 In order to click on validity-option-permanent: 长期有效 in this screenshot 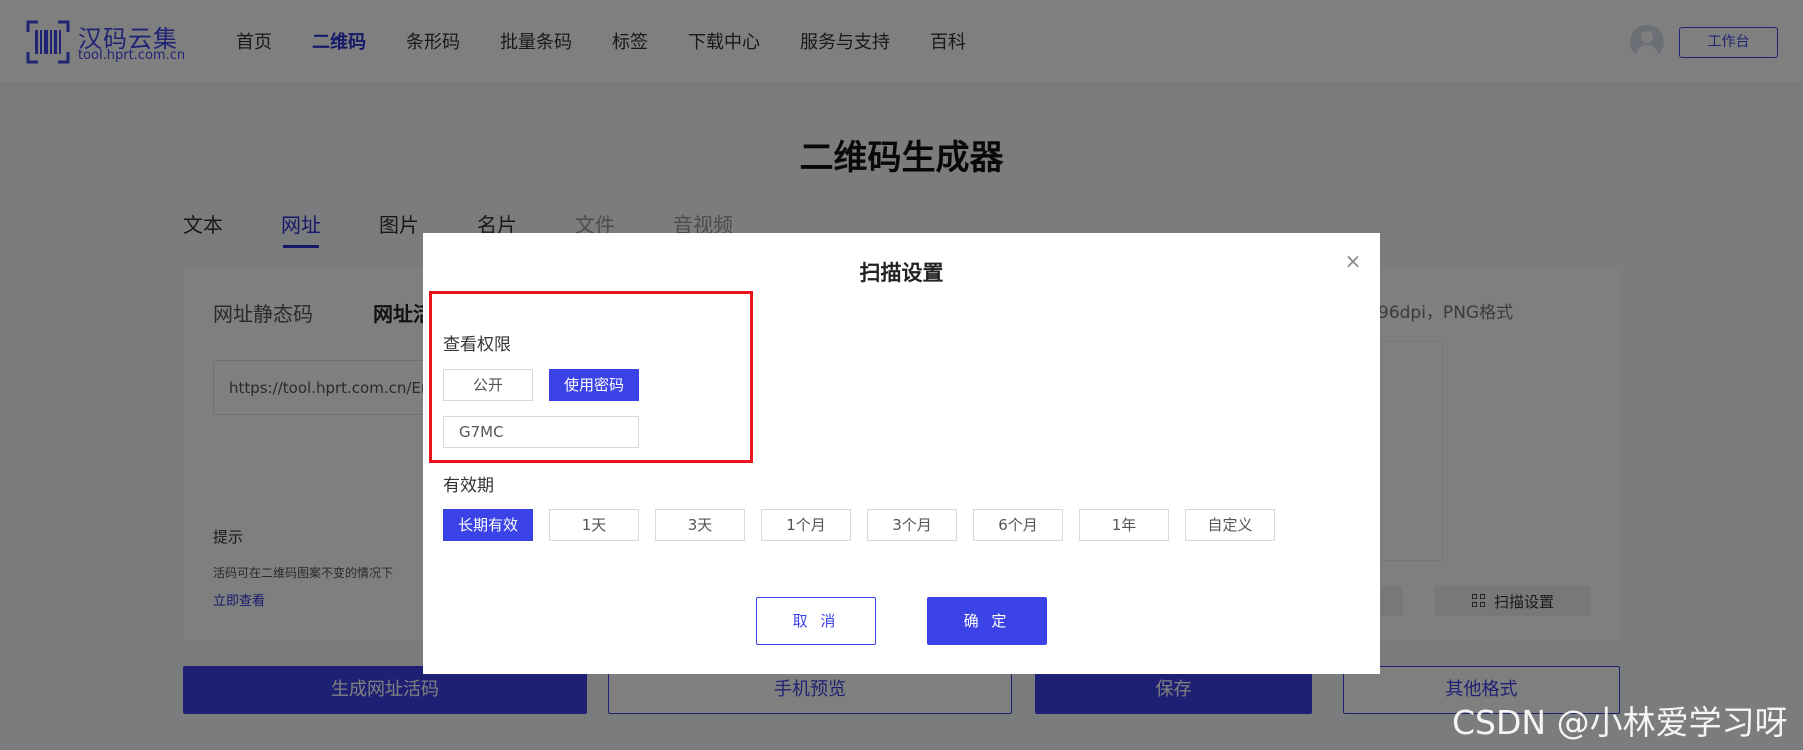, I will do `click(488, 525)`.